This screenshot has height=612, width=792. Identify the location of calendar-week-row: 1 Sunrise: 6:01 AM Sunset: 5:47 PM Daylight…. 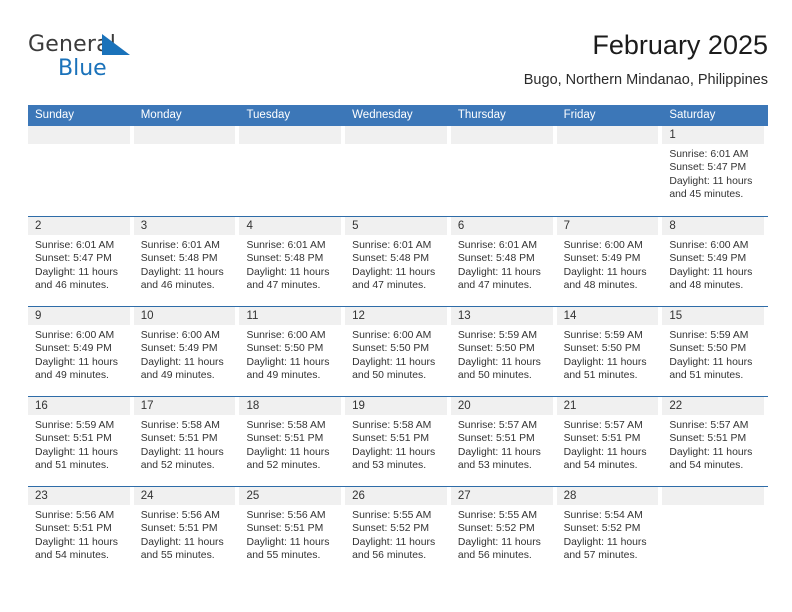
(398, 171).